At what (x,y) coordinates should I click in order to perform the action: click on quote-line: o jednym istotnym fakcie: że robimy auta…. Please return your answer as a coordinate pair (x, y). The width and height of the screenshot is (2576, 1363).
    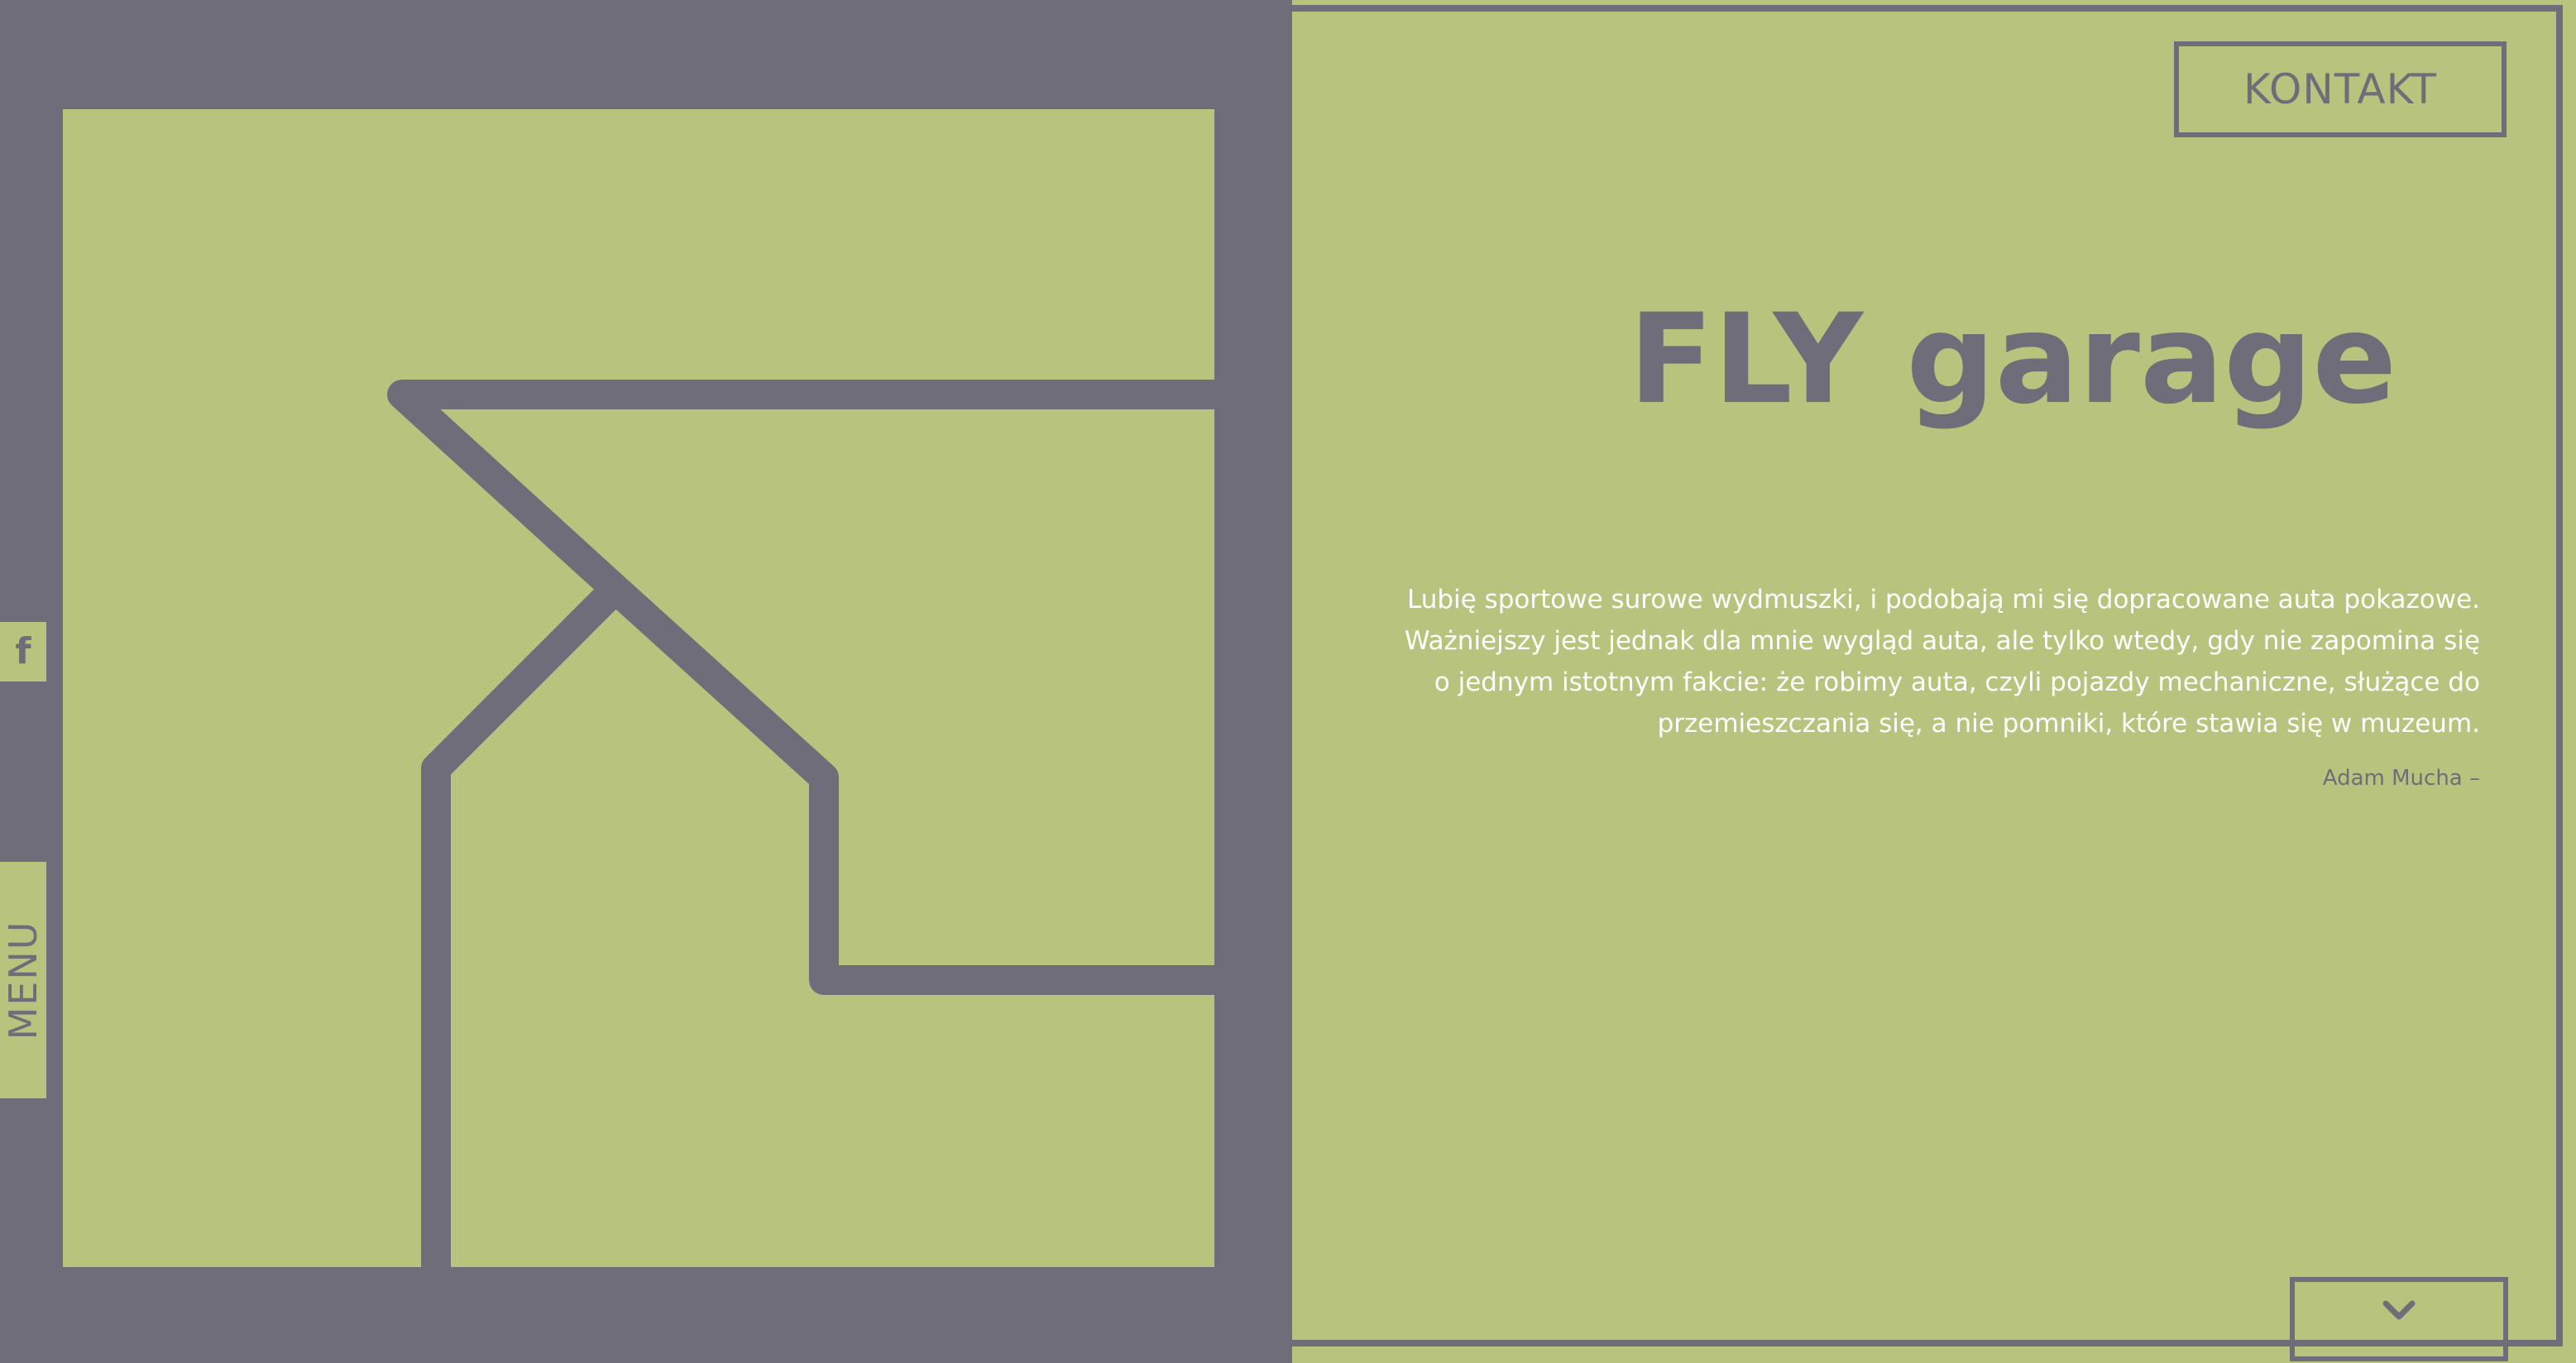
    Looking at the image, I should click on (1957, 682).